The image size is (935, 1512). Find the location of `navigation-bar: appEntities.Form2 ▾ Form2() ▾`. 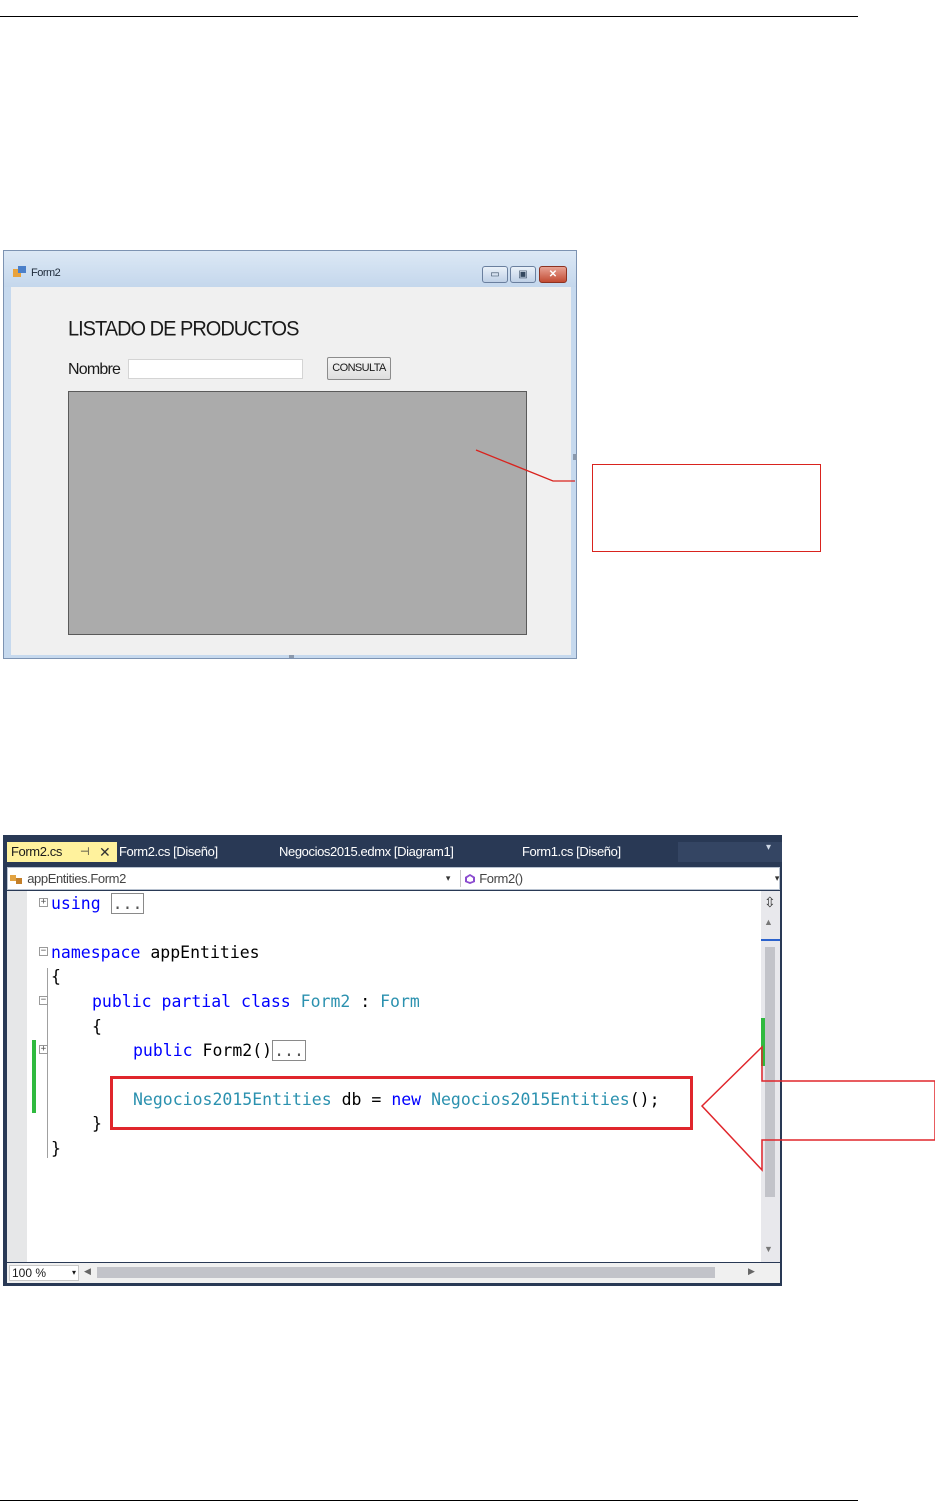

navigation-bar: appEntities.Form2 ▾ Form2() ▾ is located at coordinates (393, 878).